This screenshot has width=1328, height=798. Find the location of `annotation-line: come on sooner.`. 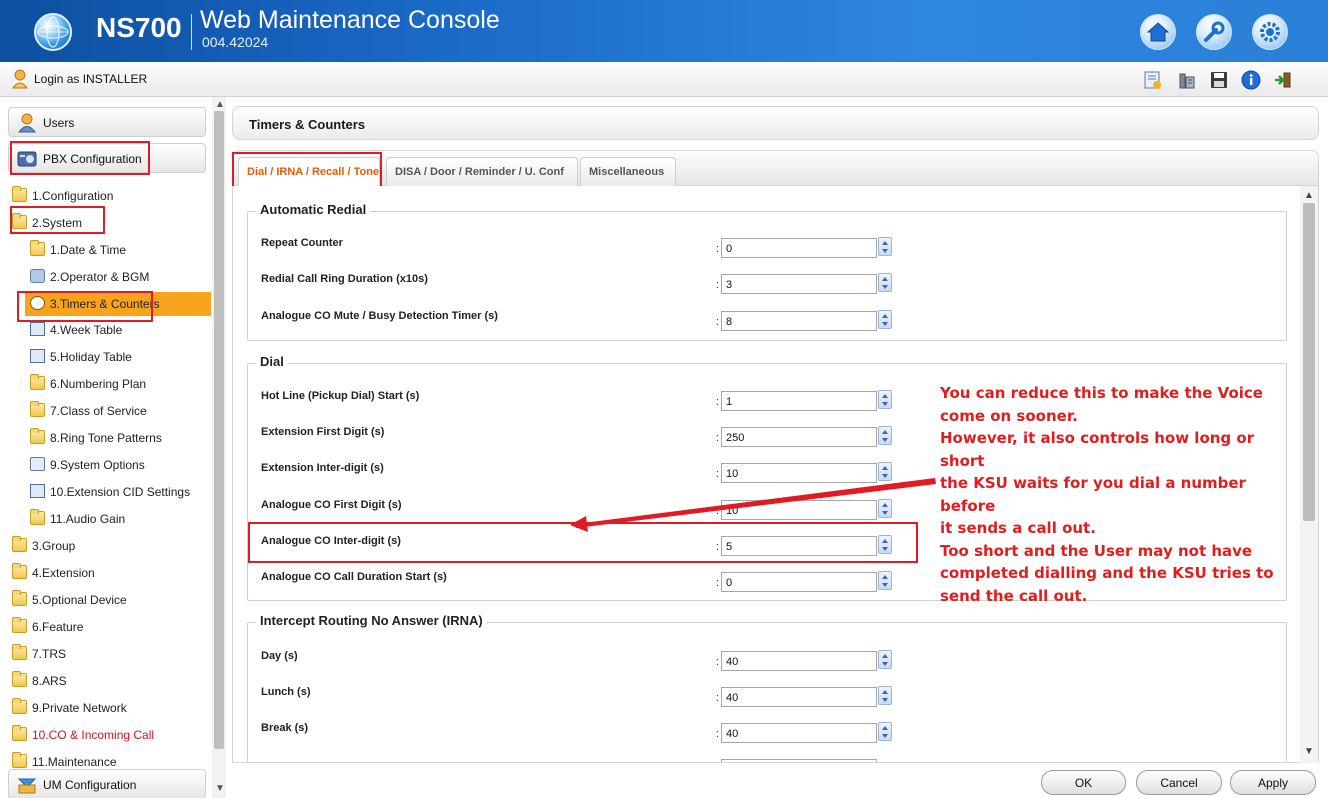

annotation-line: come on sooner. is located at coordinates (1009, 415).